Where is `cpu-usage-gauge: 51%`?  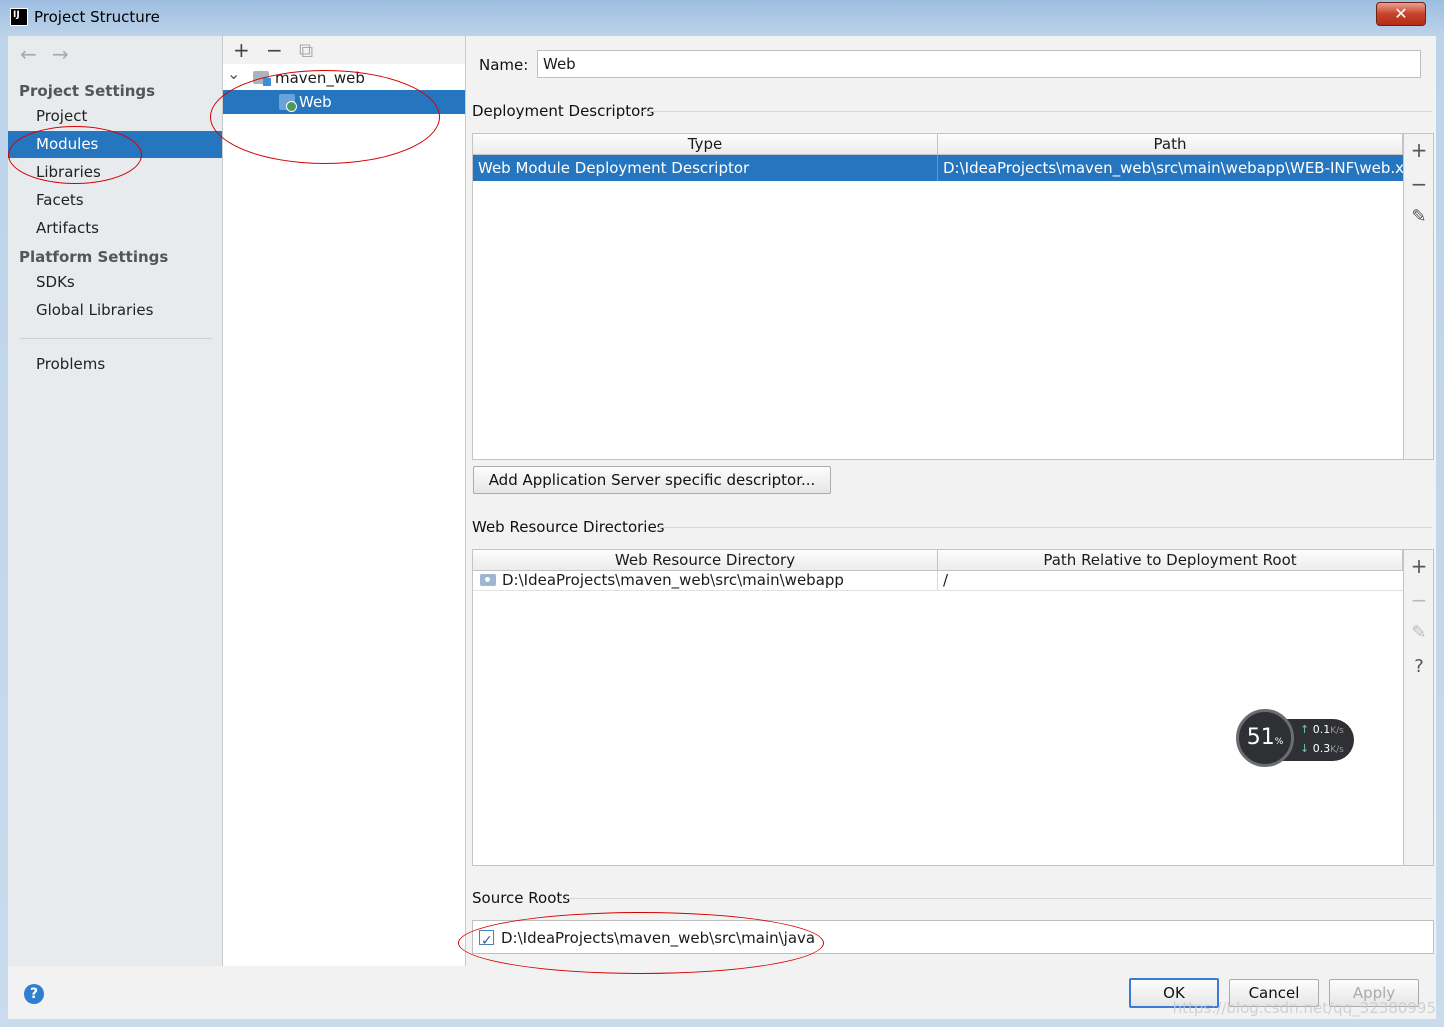 cpu-usage-gauge: 51% is located at coordinates (1265, 738).